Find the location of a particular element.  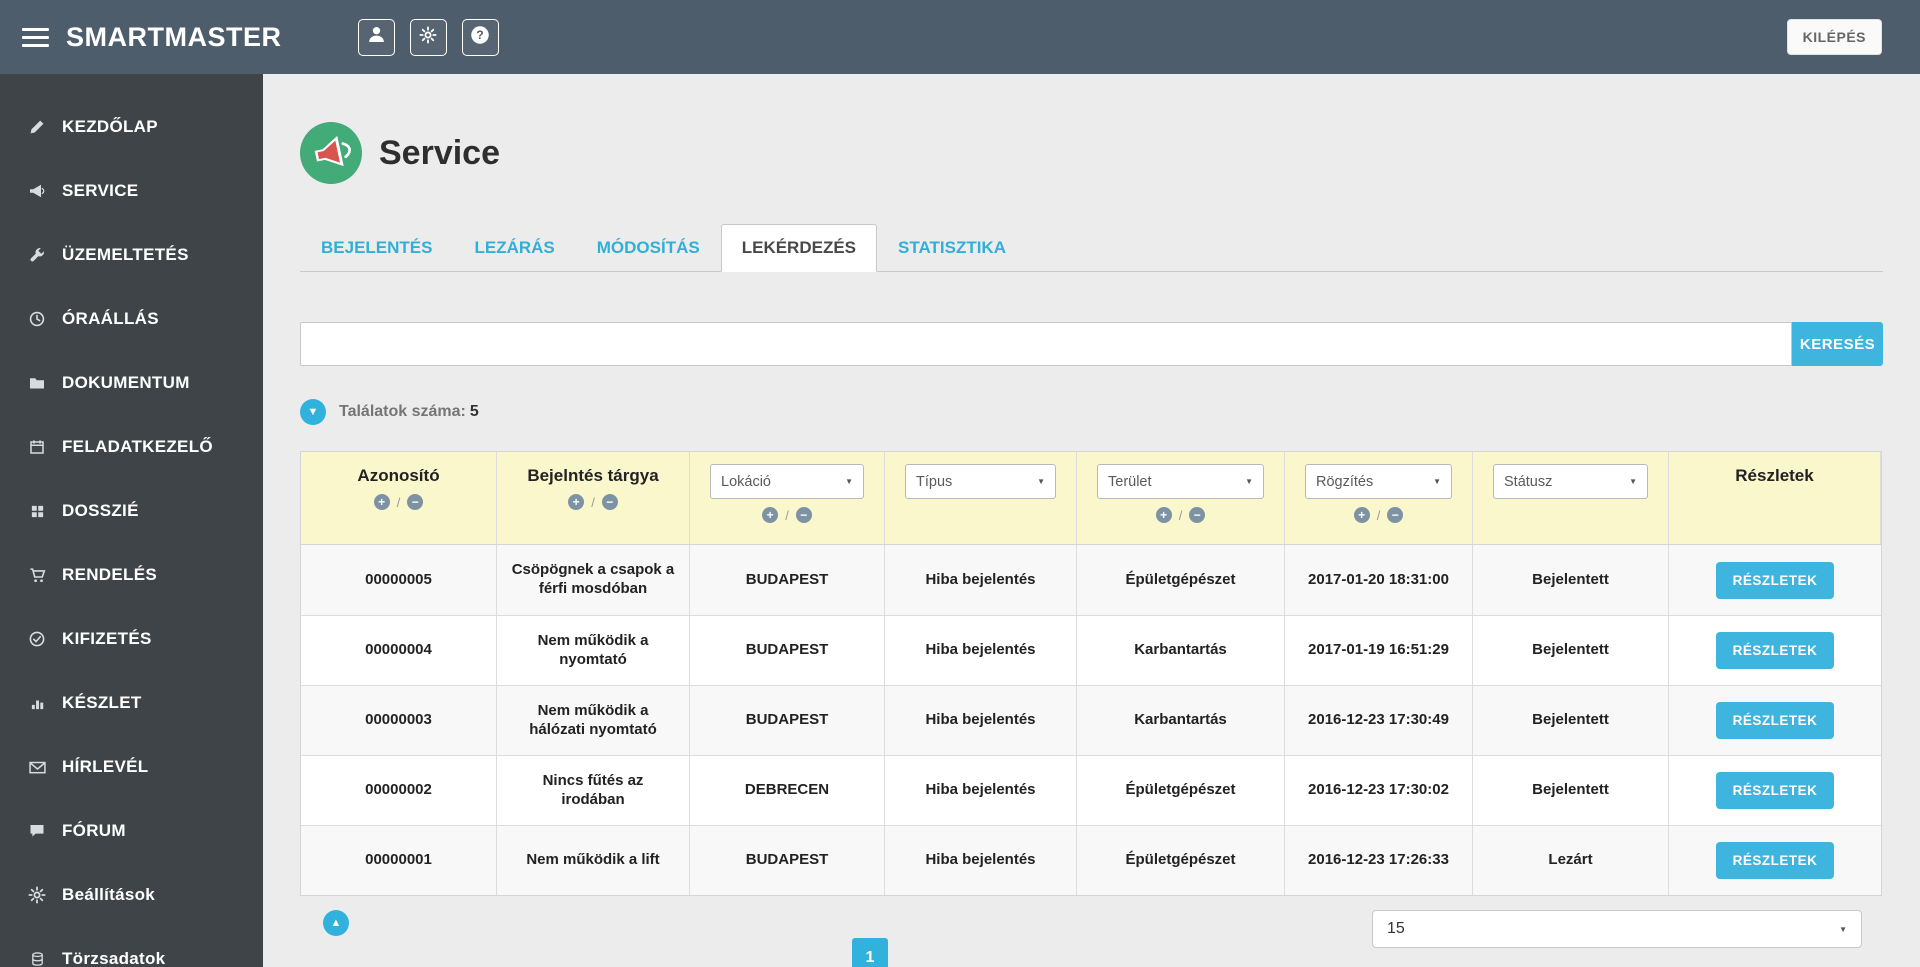

table-header-cell: Bejelntés tárgya + / − is located at coordinates (593, 498).